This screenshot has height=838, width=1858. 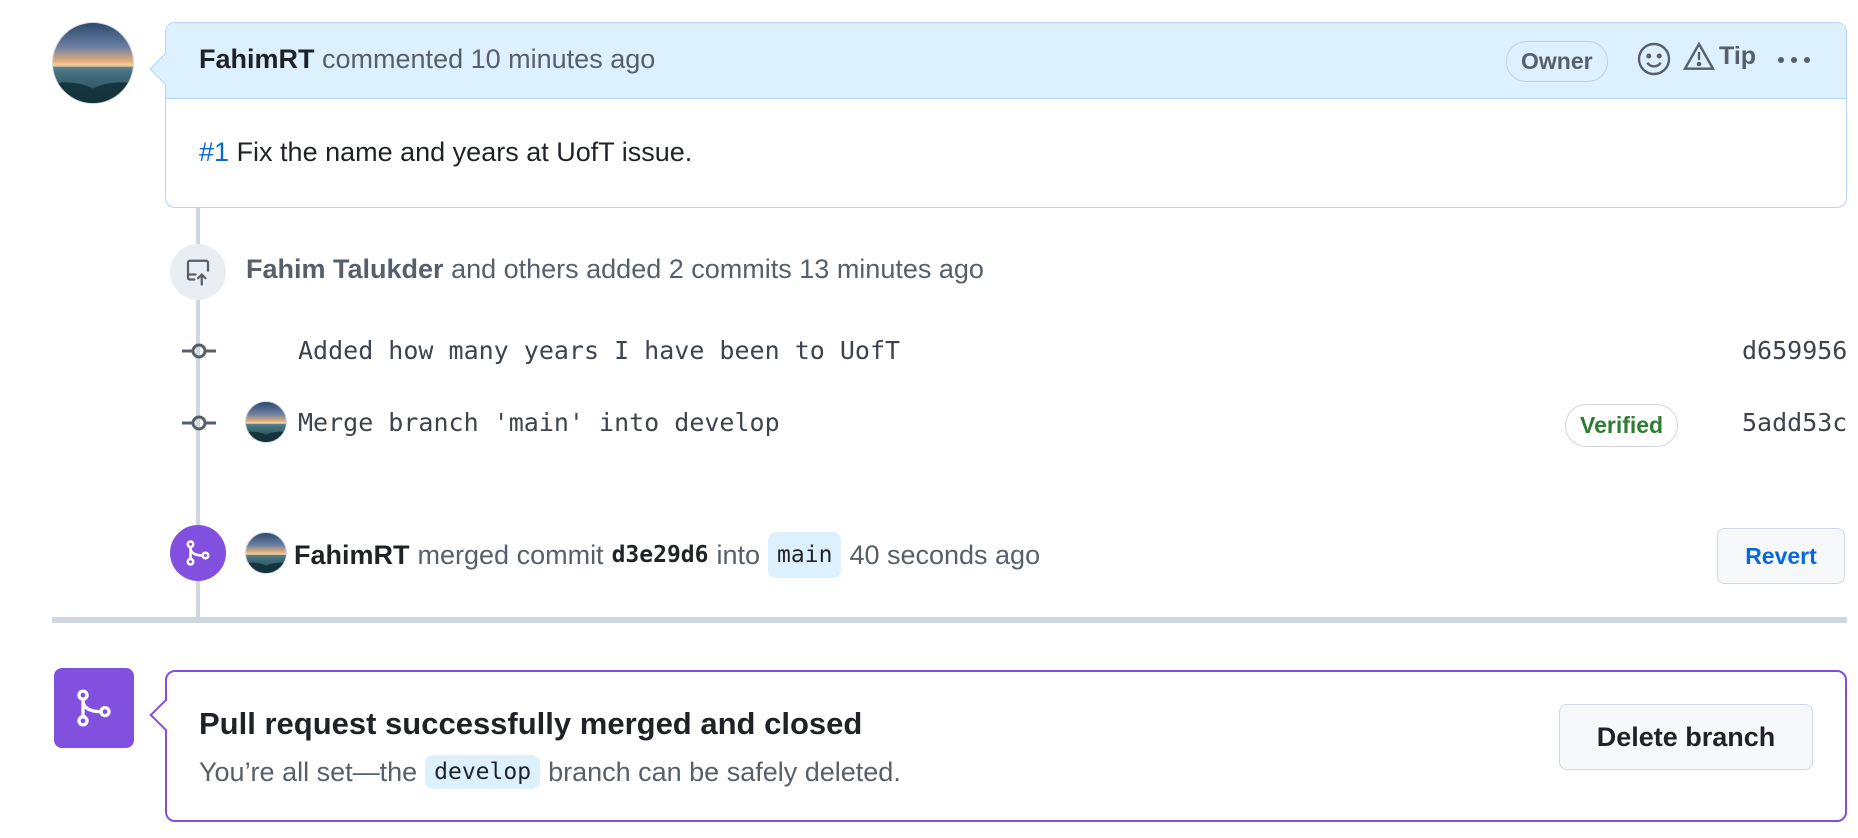 I want to click on commits-time: 13 minutes ago, so click(x=891, y=269).